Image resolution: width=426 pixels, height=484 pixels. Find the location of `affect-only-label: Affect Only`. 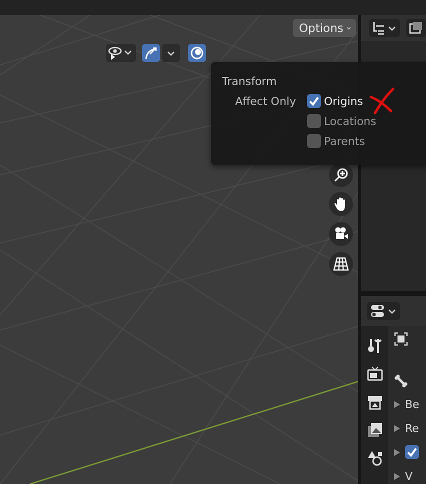

affect-only-label: Affect Only is located at coordinates (265, 101).